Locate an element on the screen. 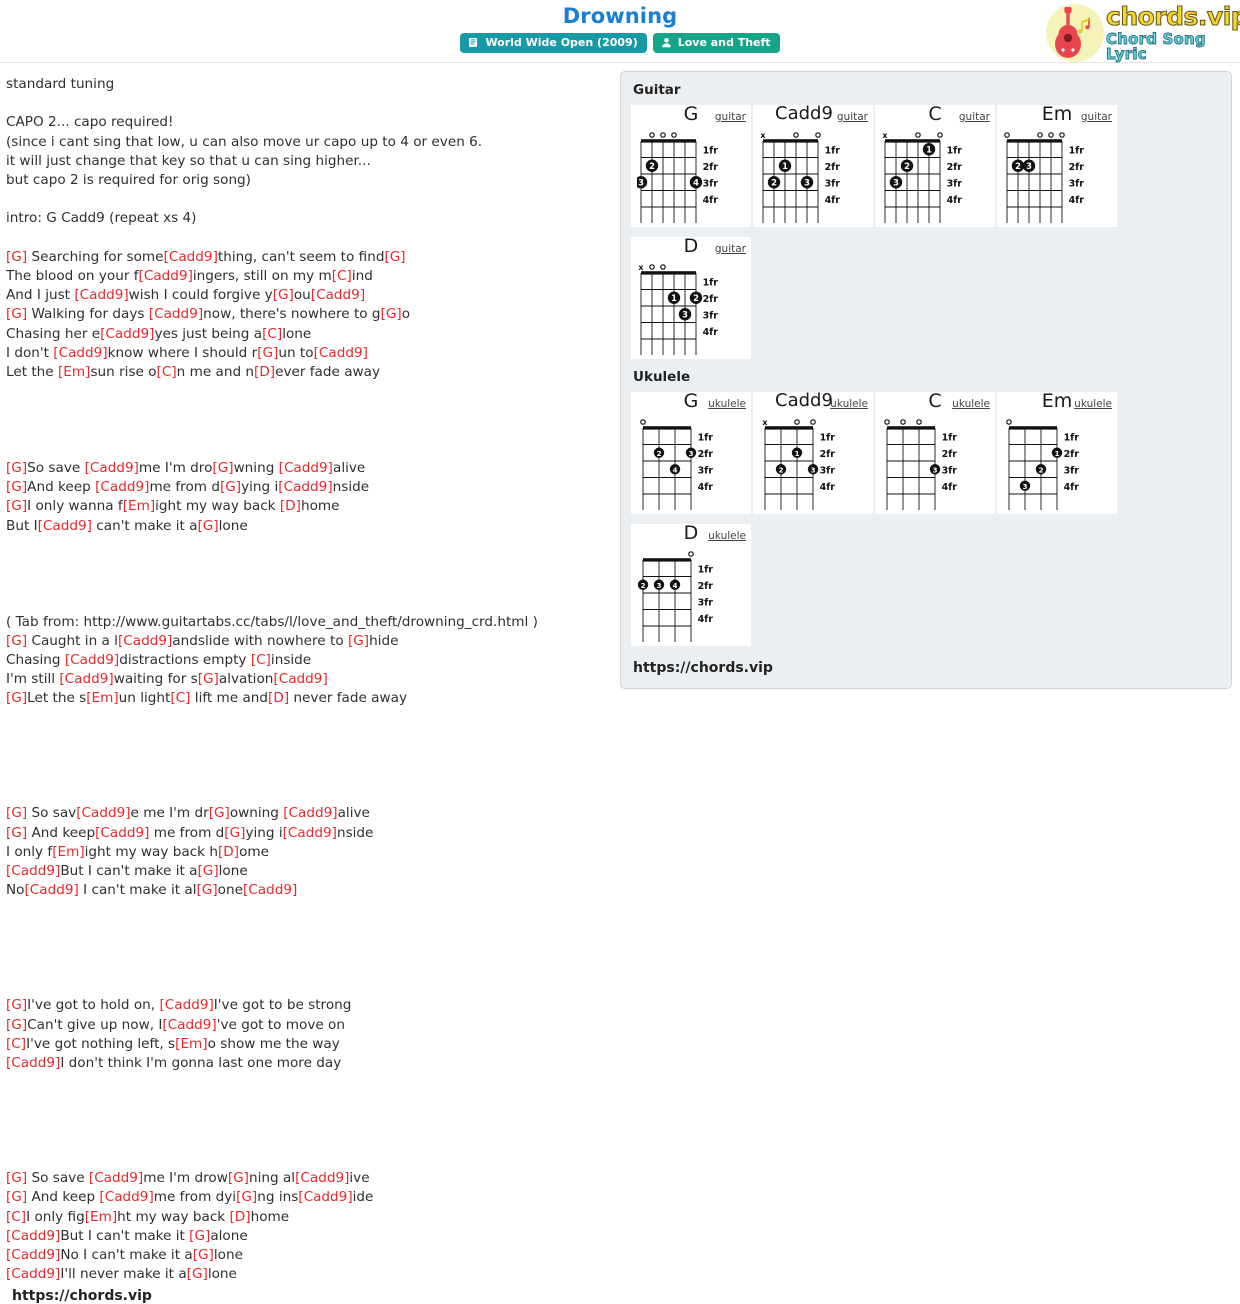 The height and width of the screenshot is (1304, 1240). artist-badge: Love and Theft is located at coordinates (716, 43).